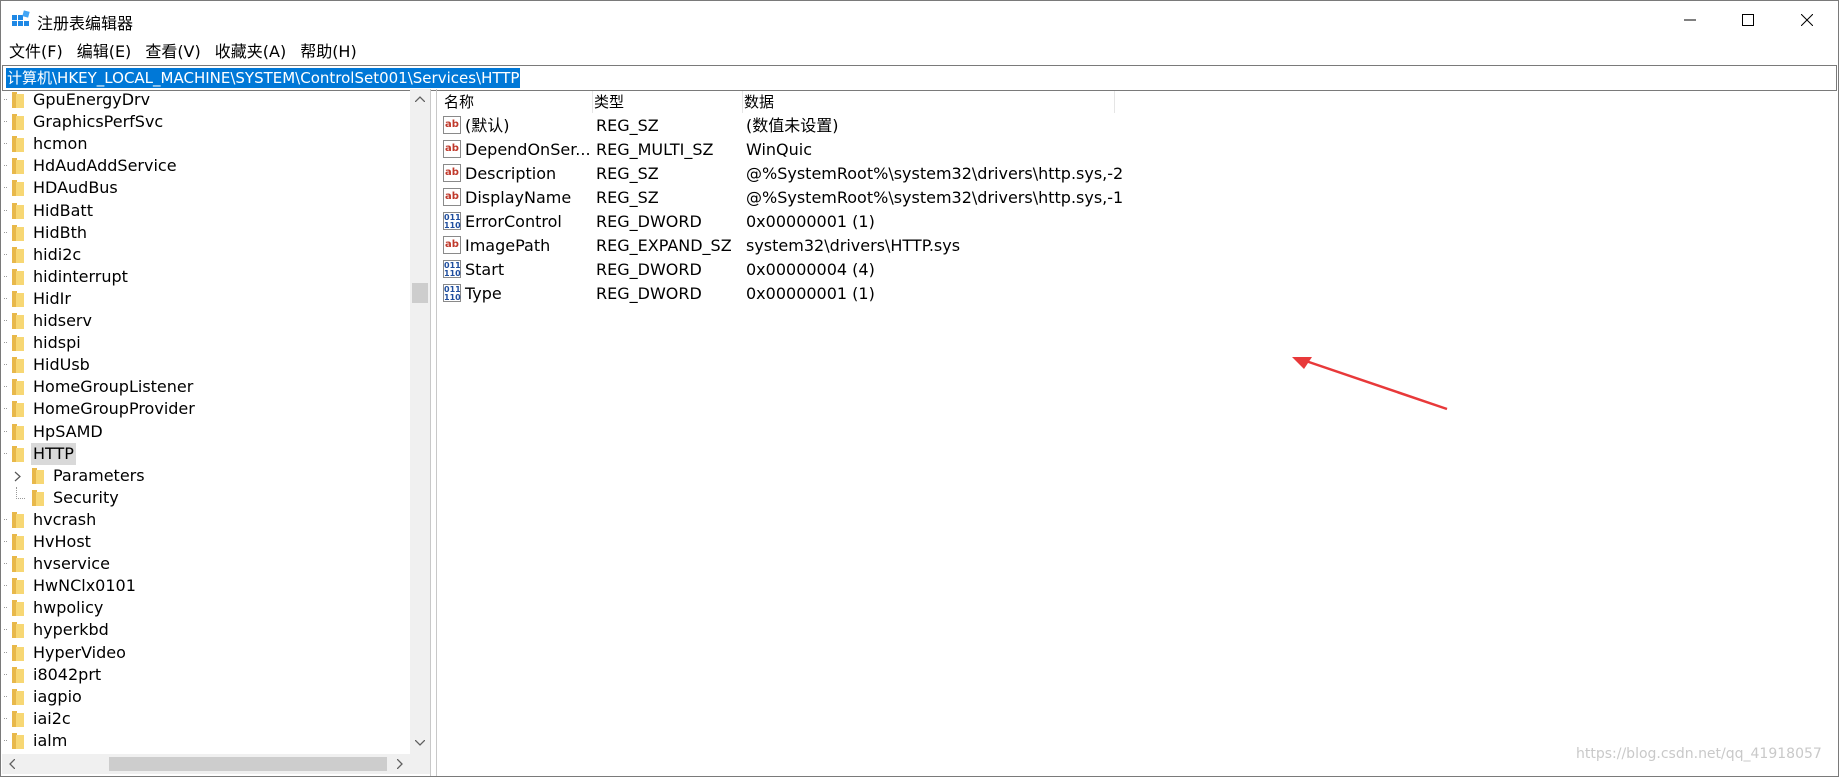 The width and height of the screenshot is (1839, 777). Describe the element at coordinates (206, 675) in the screenshot. I see `tree-item: i8042prt` at that location.